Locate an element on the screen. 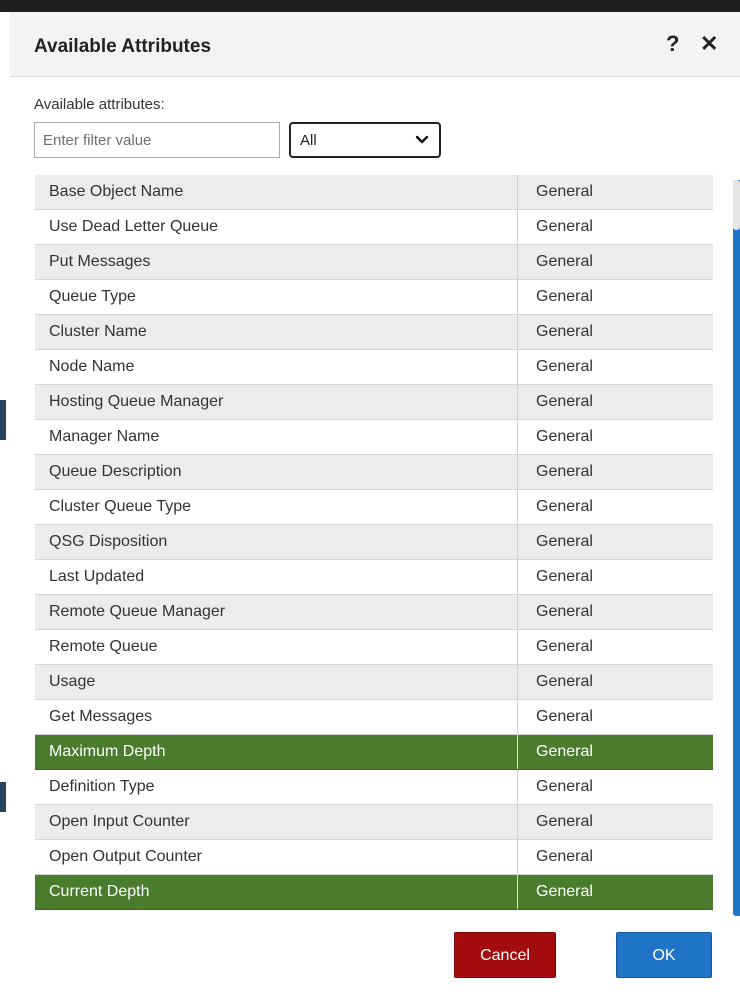 This screenshot has width=740, height=992. close-icon: ✕ is located at coordinates (709, 44).